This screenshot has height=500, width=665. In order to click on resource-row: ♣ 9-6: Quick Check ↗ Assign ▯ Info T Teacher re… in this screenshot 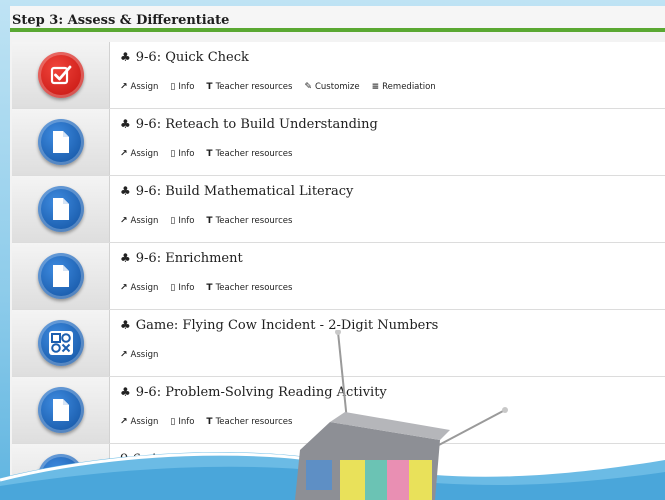, I will do `click(338, 75)`.